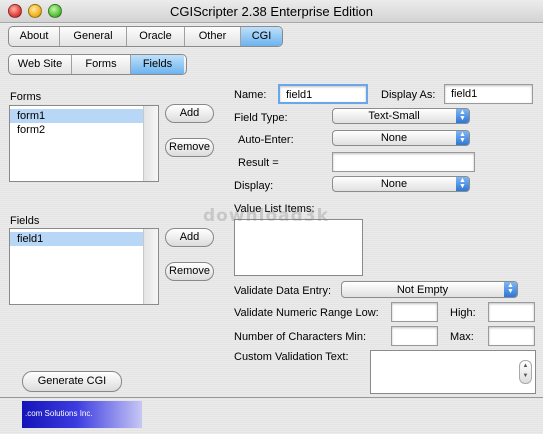 This screenshot has height=434, width=543. I want to click on high-label: High:, so click(463, 313).